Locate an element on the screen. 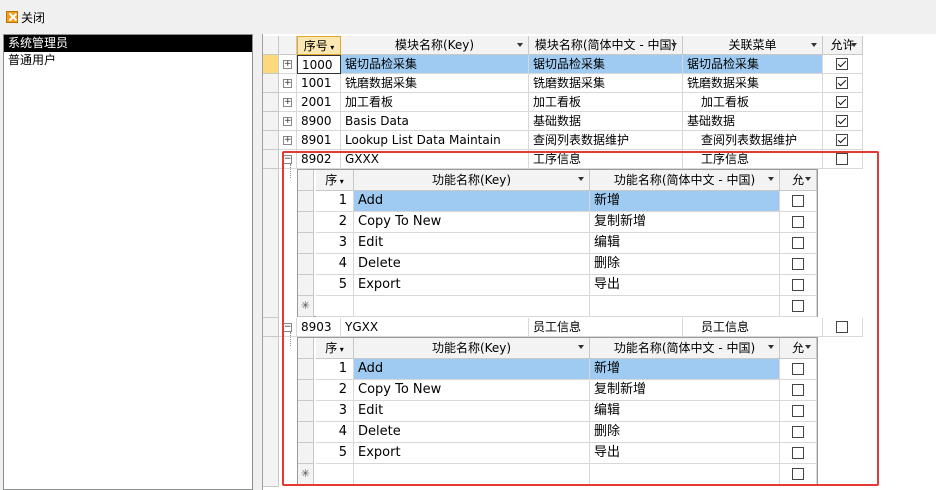 This screenshot has height=490, width=936. user-item-normal: 普通用户 is located at coordinates (128, 60).